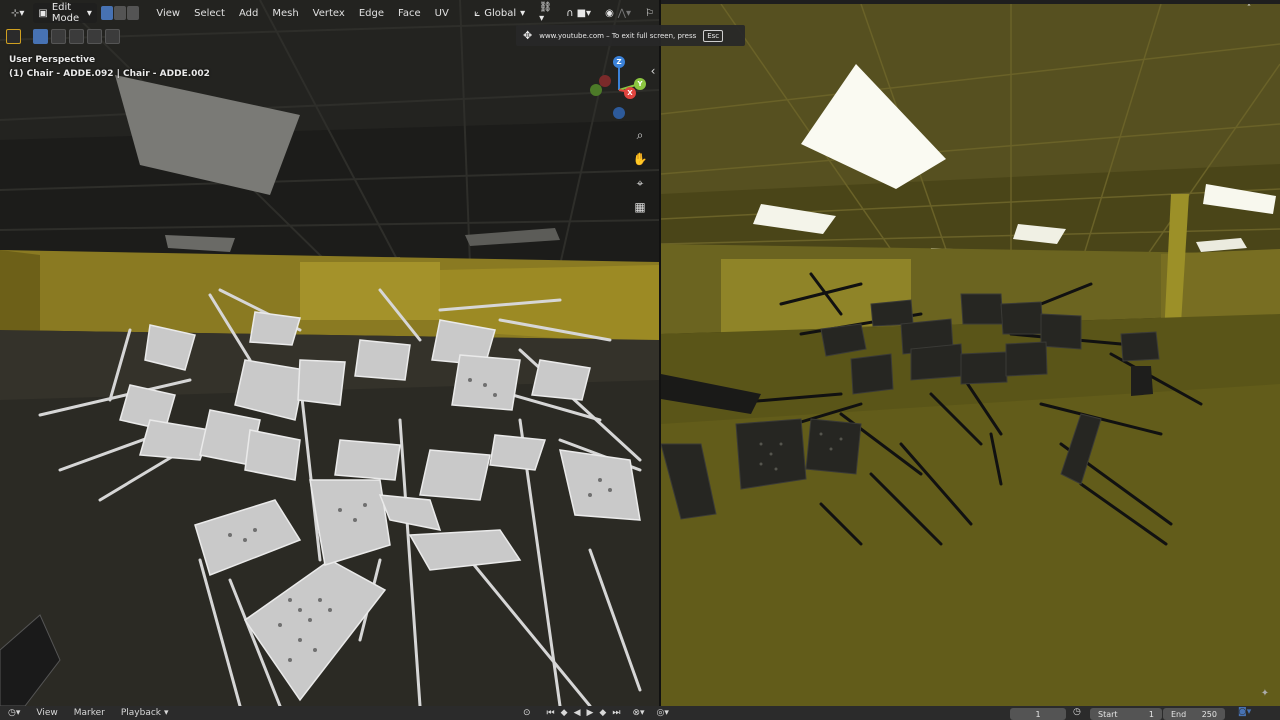 The image size is (1280, 720). I want to click on edit-mode-icon: ▣, so click(43, 13).